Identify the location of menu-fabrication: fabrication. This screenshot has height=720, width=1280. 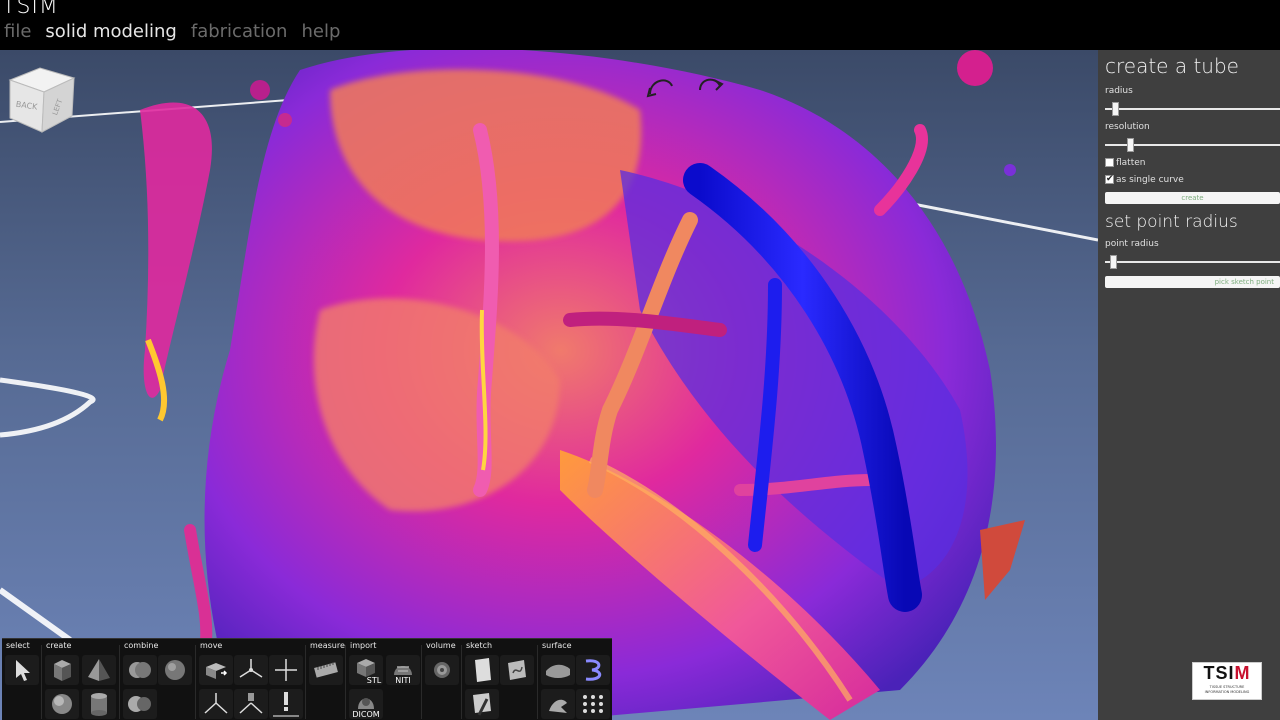
(239, 31).